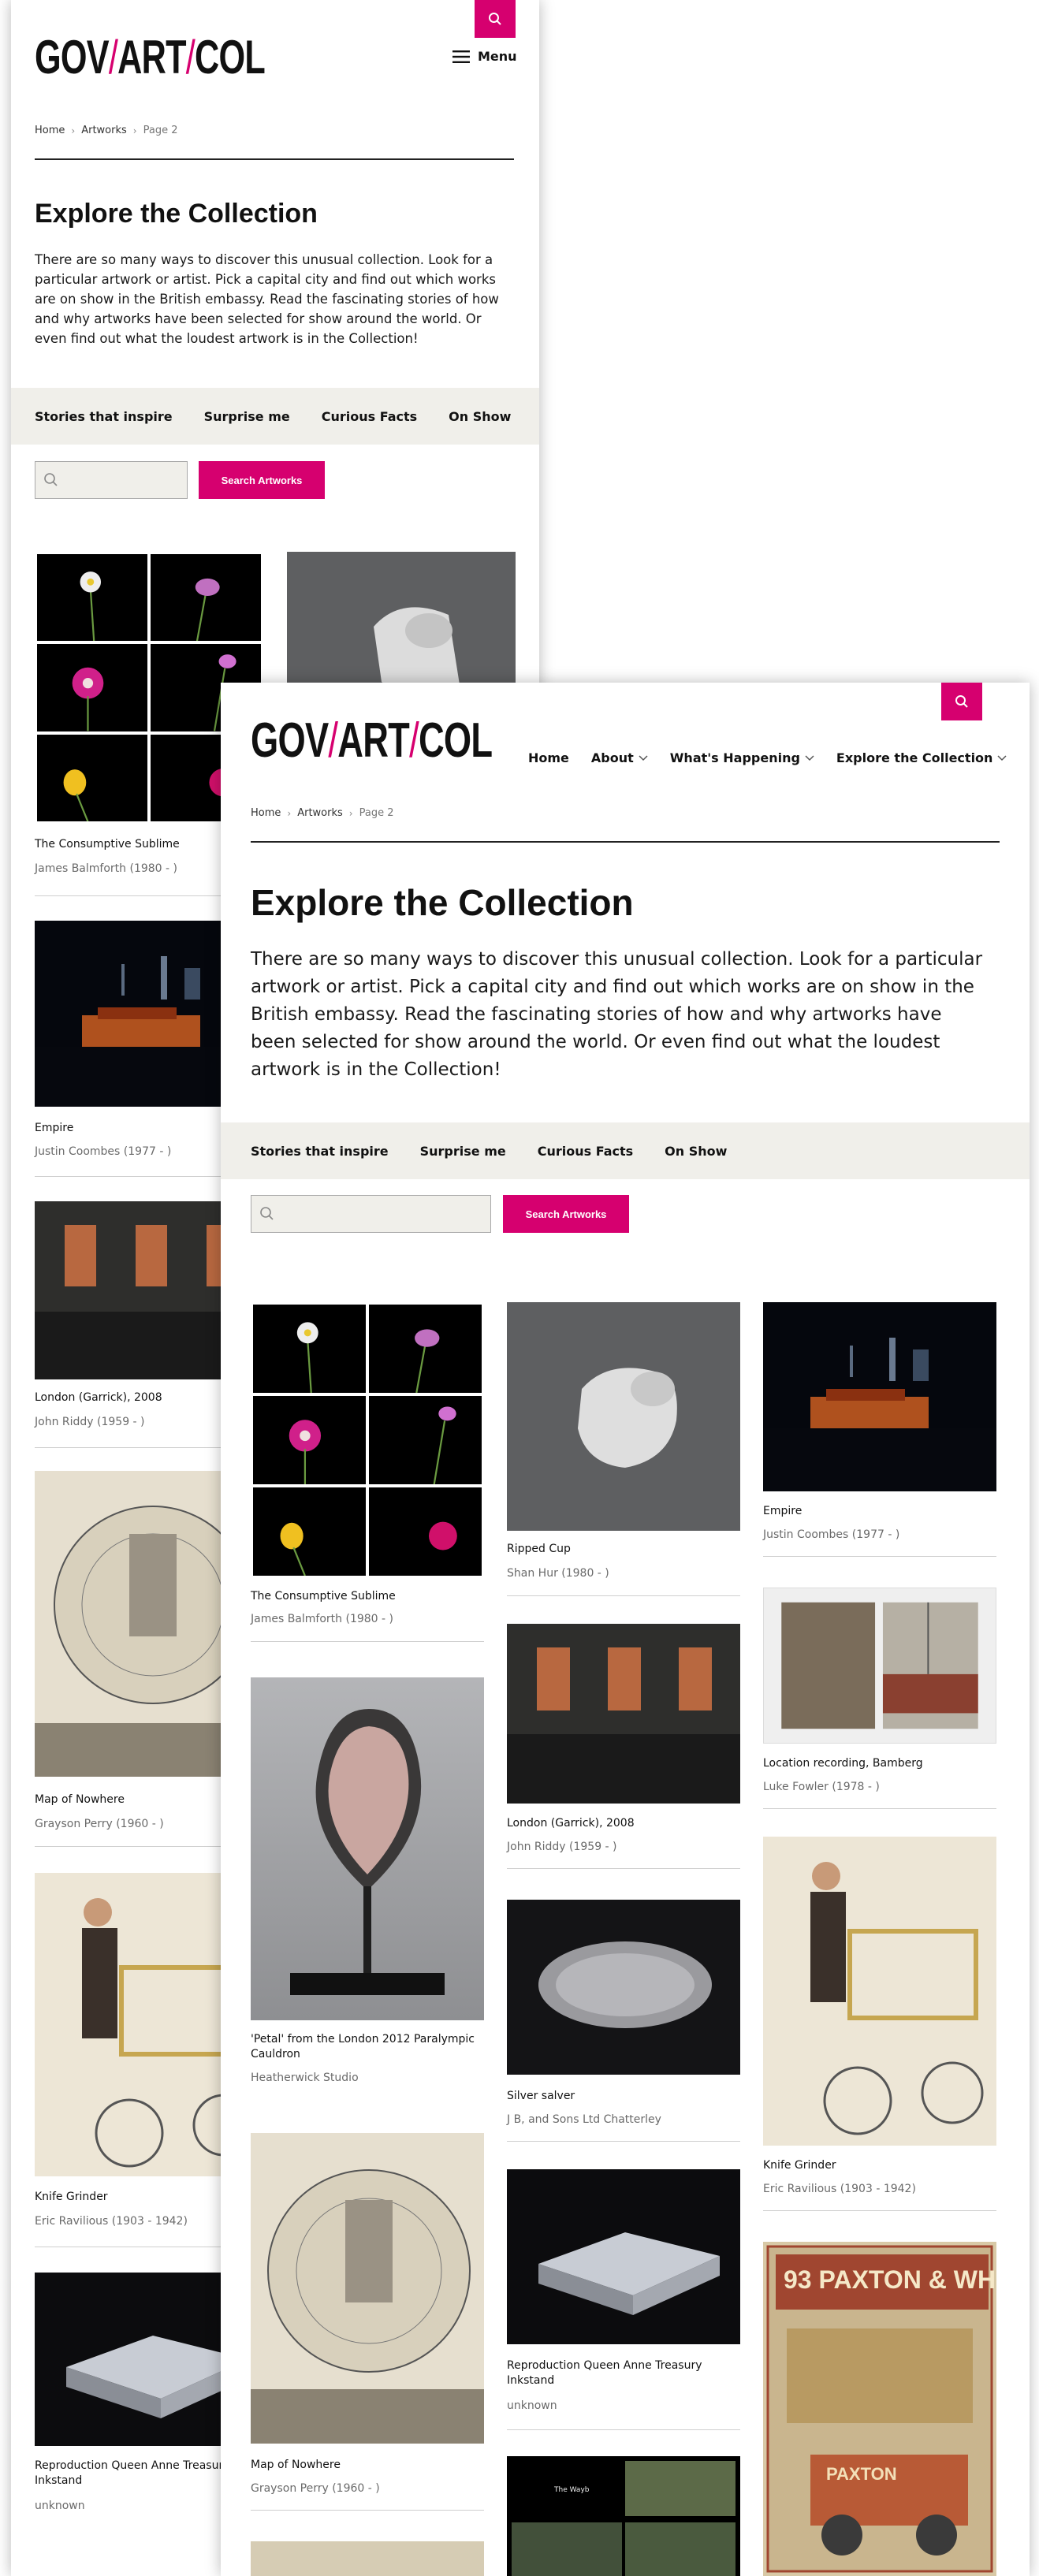 The height and width of the screenshot is (2576, 1039). What do you see at coordinates (541, 2096) in the screenshot?
I see `artwork-title: Silver salver` at bounding box center [541, 2096].